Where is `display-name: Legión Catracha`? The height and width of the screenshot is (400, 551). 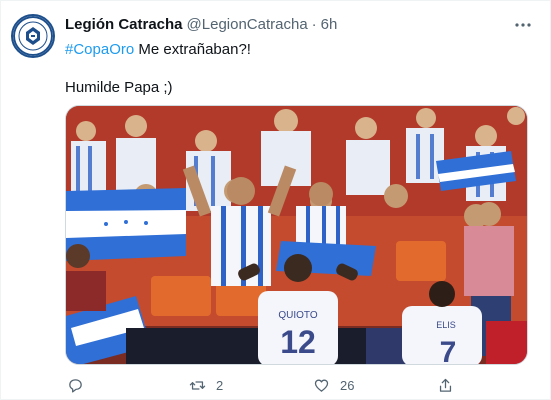 display-name: Legión Catracha is located at coordinates (124, 24).